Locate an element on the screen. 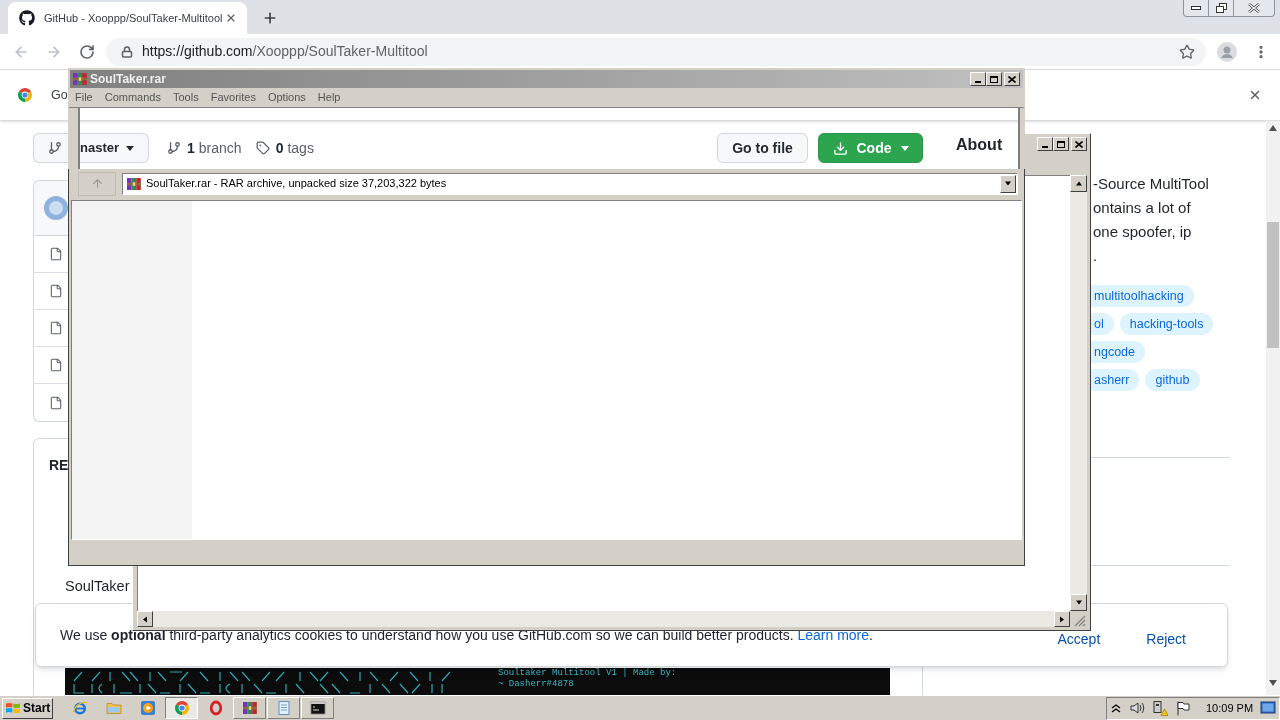 The width and height of the screenshot is (1280, 720). folder-icon is located at coordinates (113, 708).